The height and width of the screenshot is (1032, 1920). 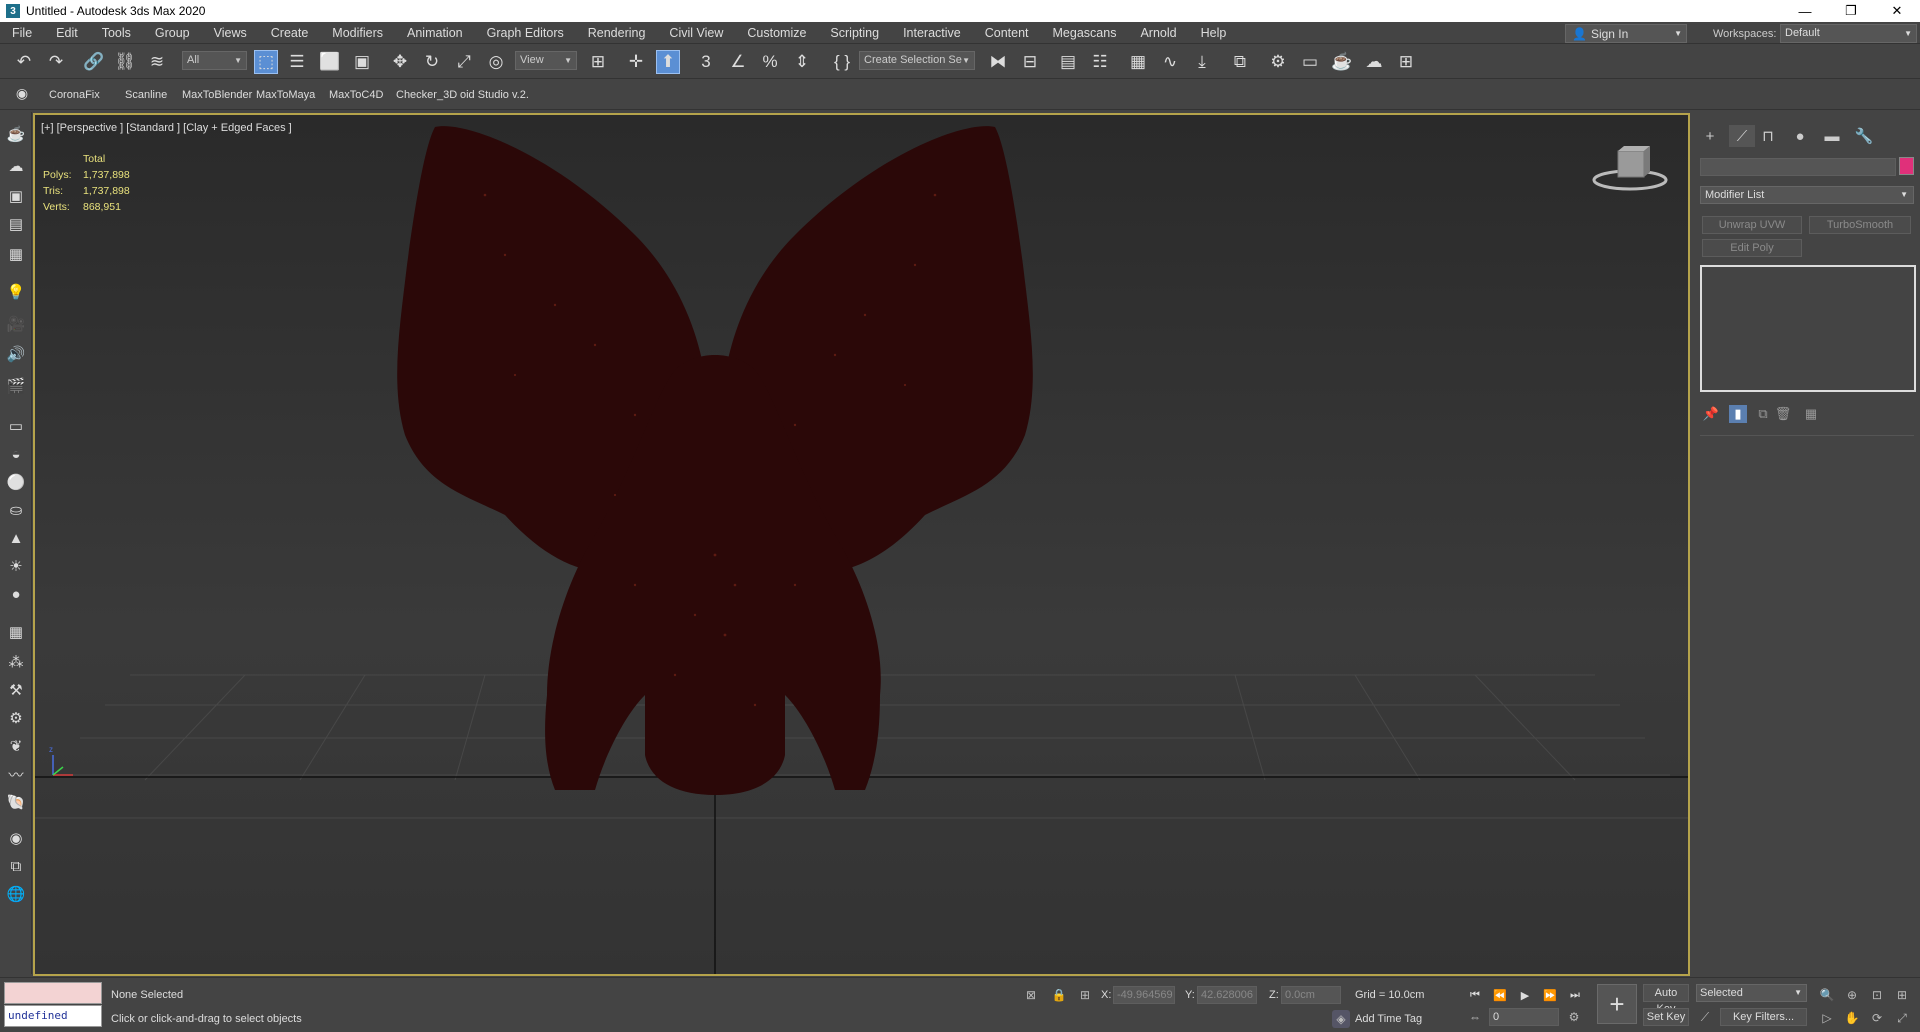 What do you see at coordinates (67, 33) in the screenshot?
I see `menu-edit: Edit` at bounding box center [67, 33].